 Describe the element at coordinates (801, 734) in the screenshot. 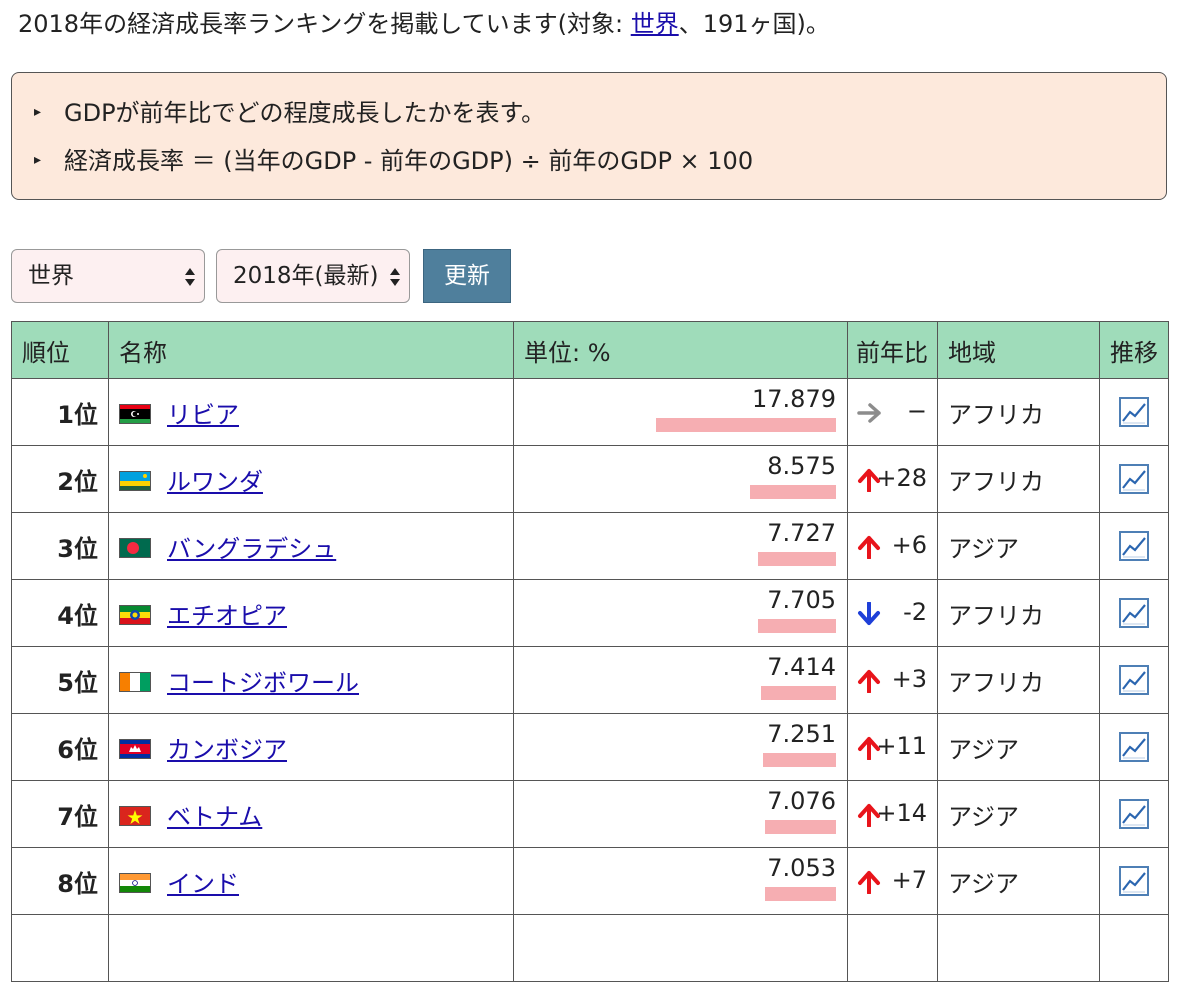

I see `value-text: 7.251` at that location.